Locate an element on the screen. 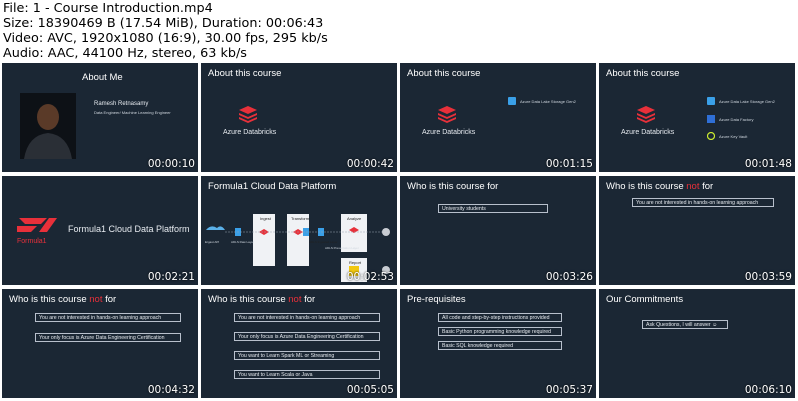  timestamp: 00:03:26 is located at coordinates (569, 277).